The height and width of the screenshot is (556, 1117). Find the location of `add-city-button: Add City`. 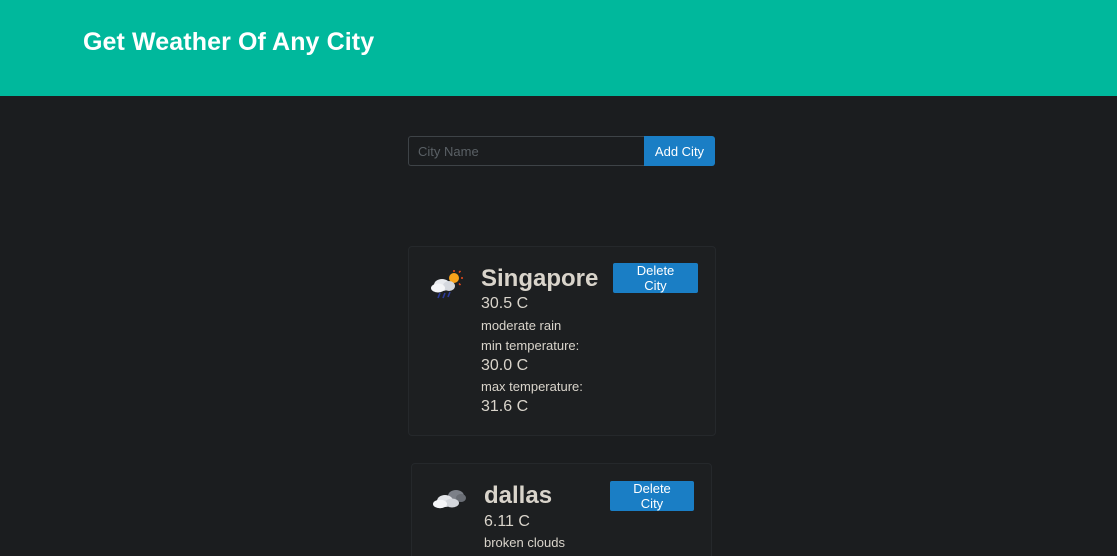

add-city-button: Add City is located at coordinates (679, 151).